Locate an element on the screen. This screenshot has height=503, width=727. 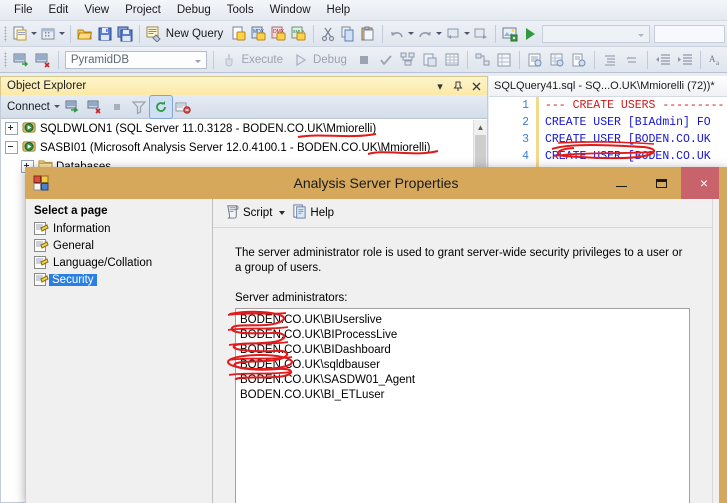
collapse-icon is located at coordinates (11, 147).